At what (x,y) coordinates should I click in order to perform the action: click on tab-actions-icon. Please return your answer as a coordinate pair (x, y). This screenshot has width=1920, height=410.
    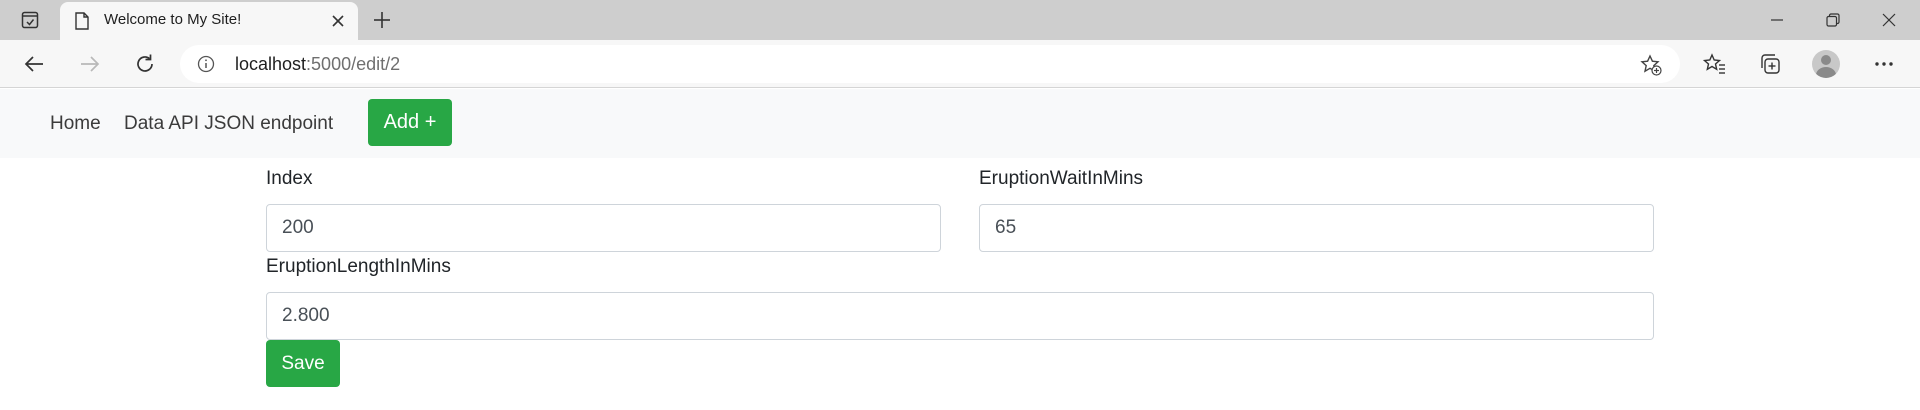
    Looking at the image, I should click on (30, 20).